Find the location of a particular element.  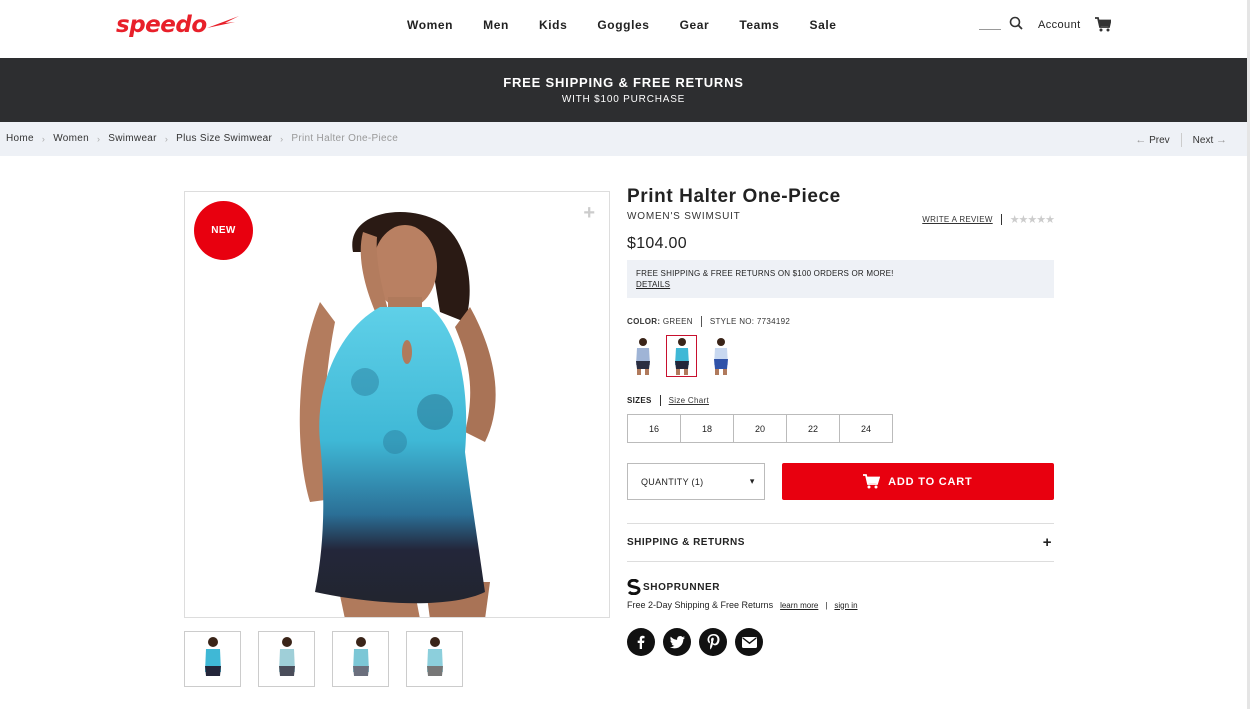

facebook-icon is located at coordinates (641, 642).